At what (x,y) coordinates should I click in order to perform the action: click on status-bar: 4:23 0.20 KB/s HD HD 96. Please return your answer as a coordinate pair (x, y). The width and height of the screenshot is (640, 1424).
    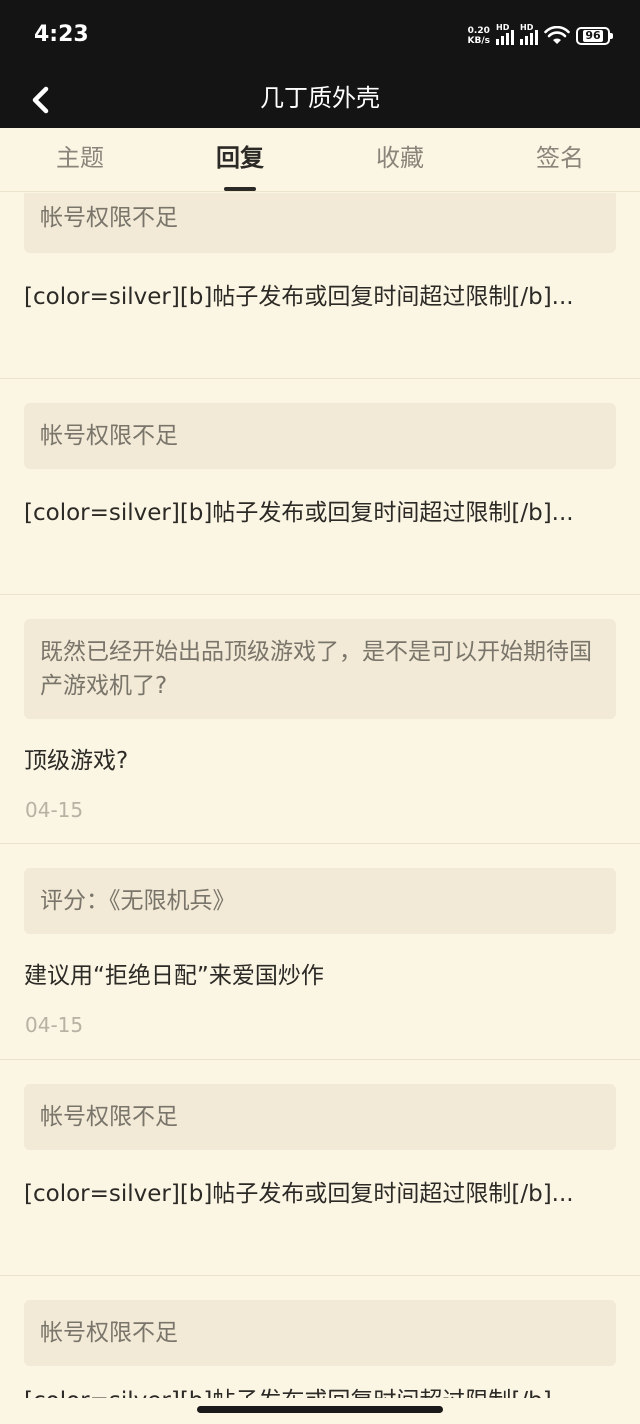
    Looking at the image, I should click on (320, 36).